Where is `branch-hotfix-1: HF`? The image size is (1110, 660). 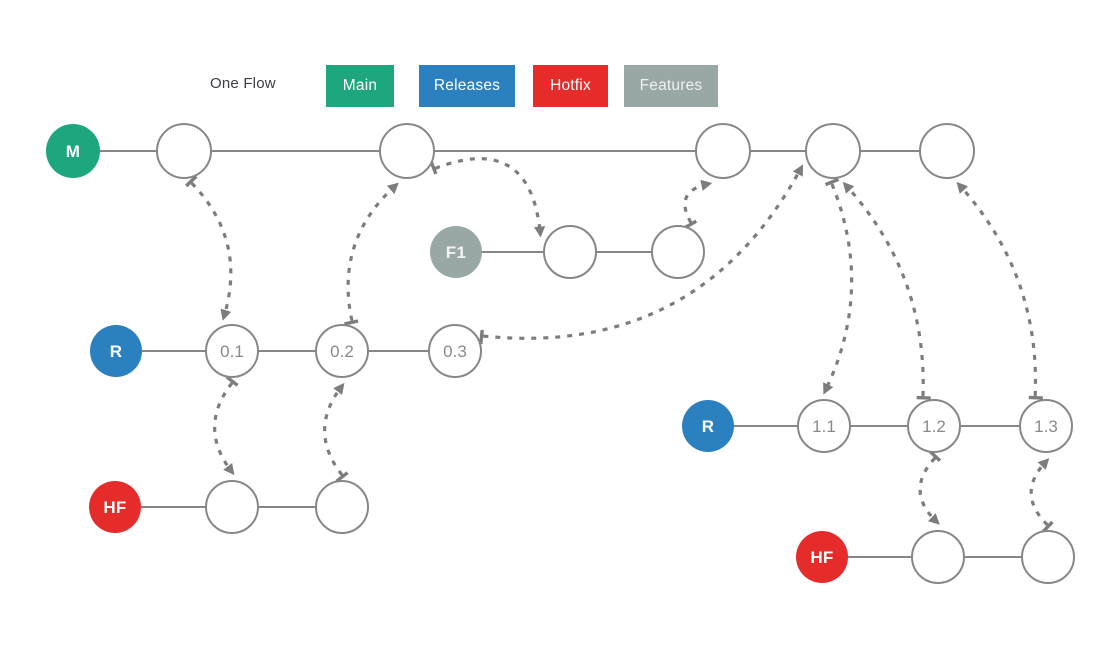
branch-hotfix-1: HF is located at coordinates (935, 557).